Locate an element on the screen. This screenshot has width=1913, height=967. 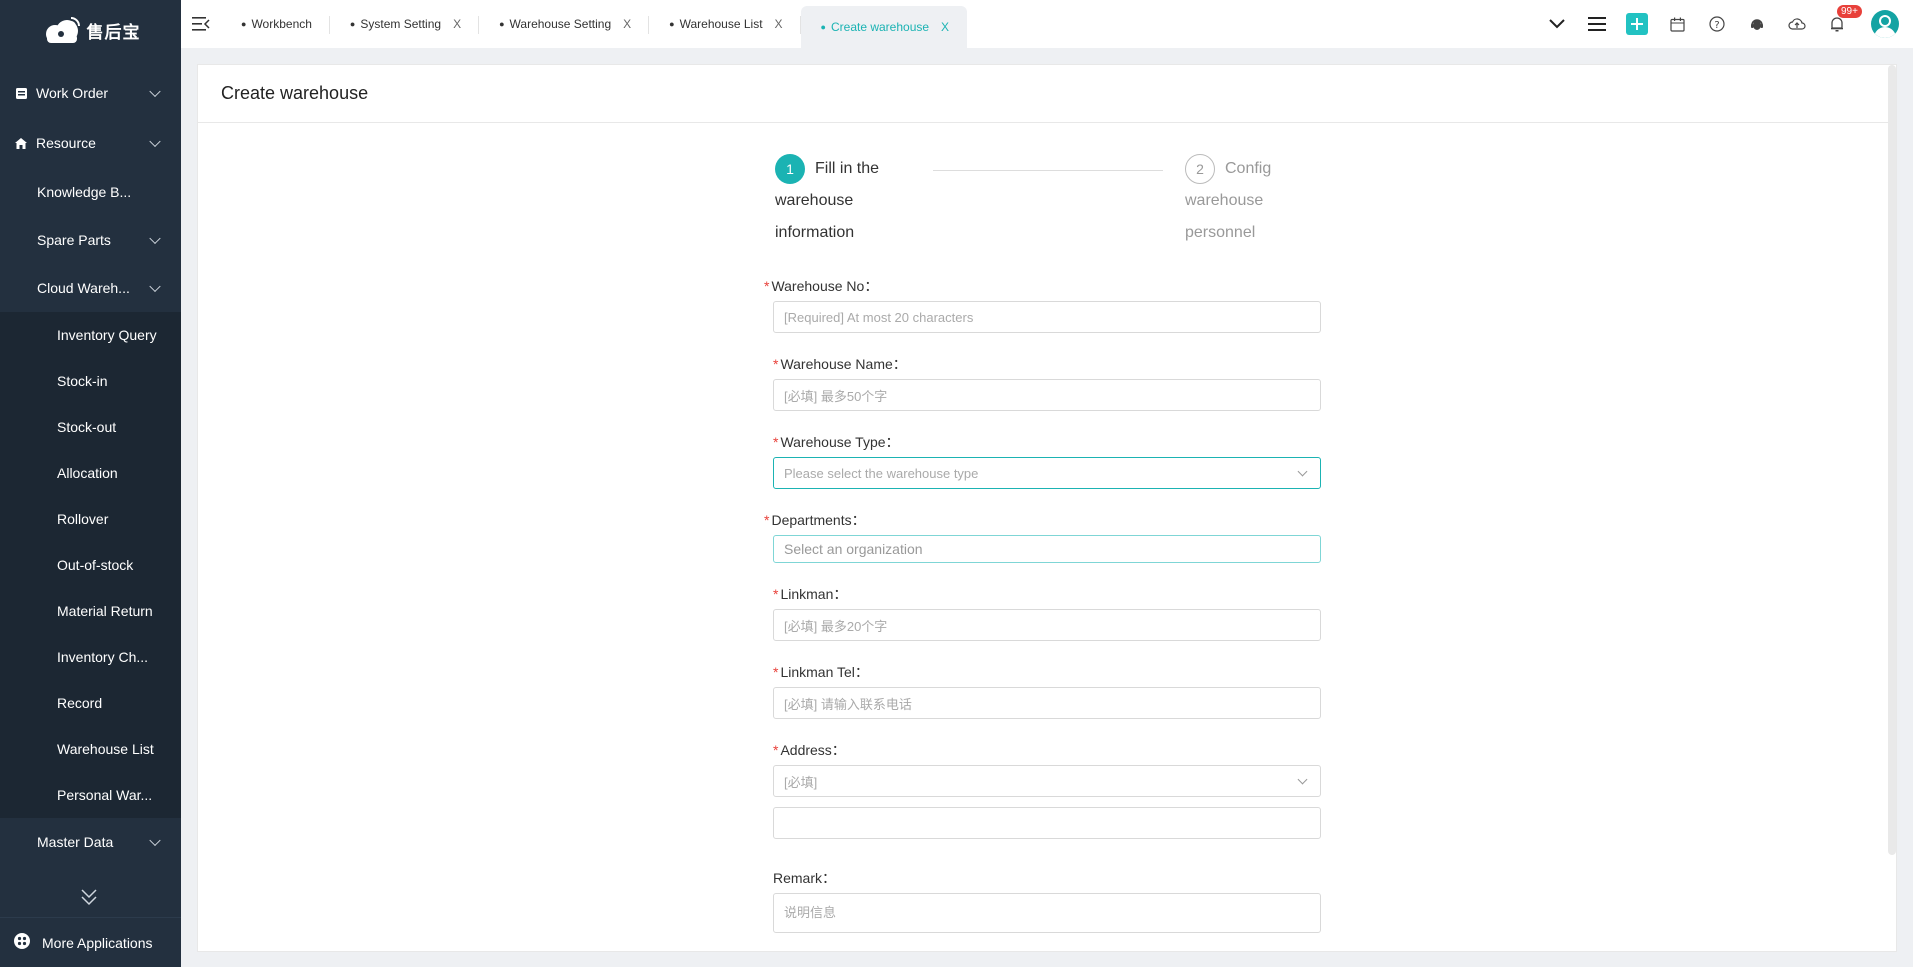
sidebar-item-label: Allocation is located at coordinates (87, 473).